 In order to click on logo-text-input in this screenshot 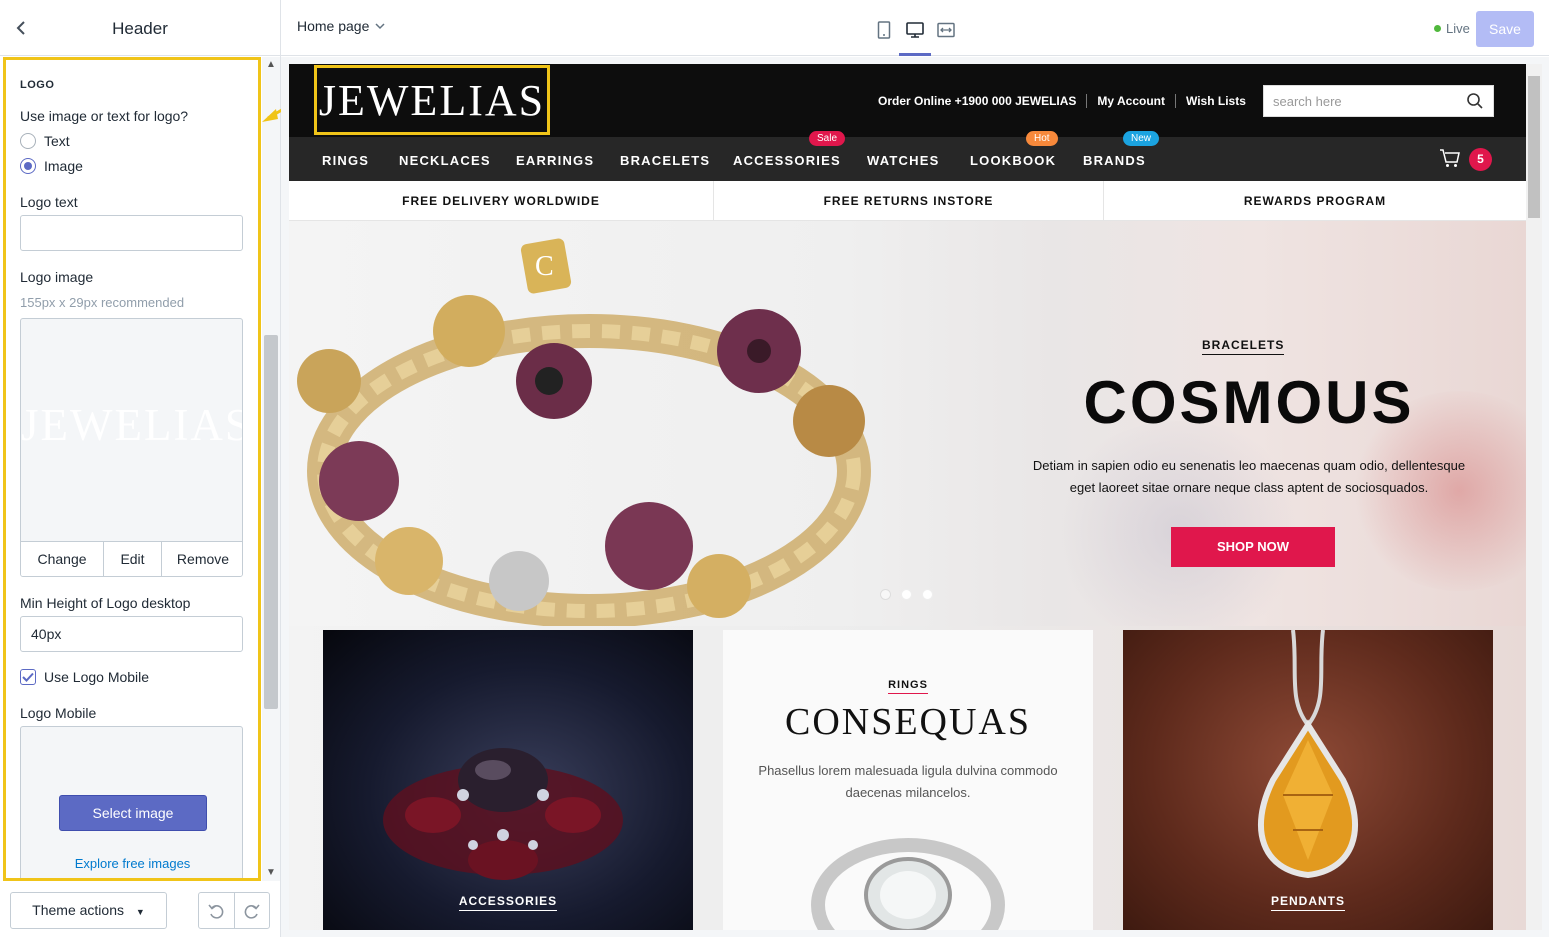, I will do `click(131, 233)`.